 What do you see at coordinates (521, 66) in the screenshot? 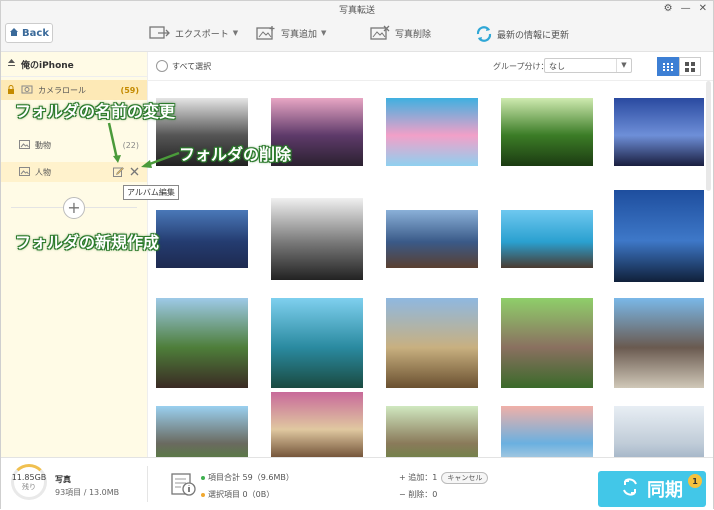
I see `group-label: グループ分け：` at bounding box center [521, 66].